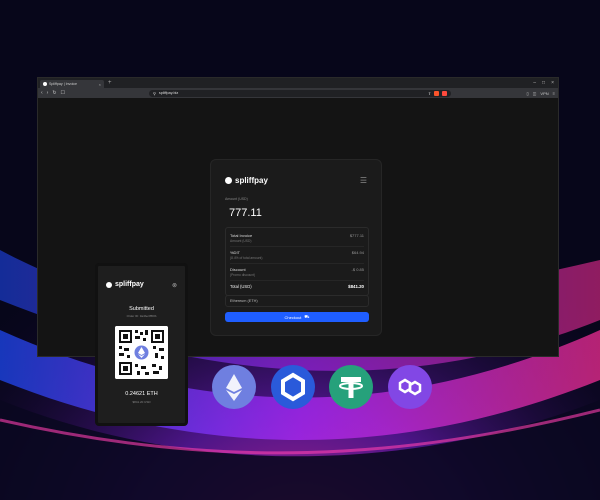  What do you see at coordinates (110, 83) in the screenshot?
I see `new-tab-button: +` at bounding box center [110, 83].